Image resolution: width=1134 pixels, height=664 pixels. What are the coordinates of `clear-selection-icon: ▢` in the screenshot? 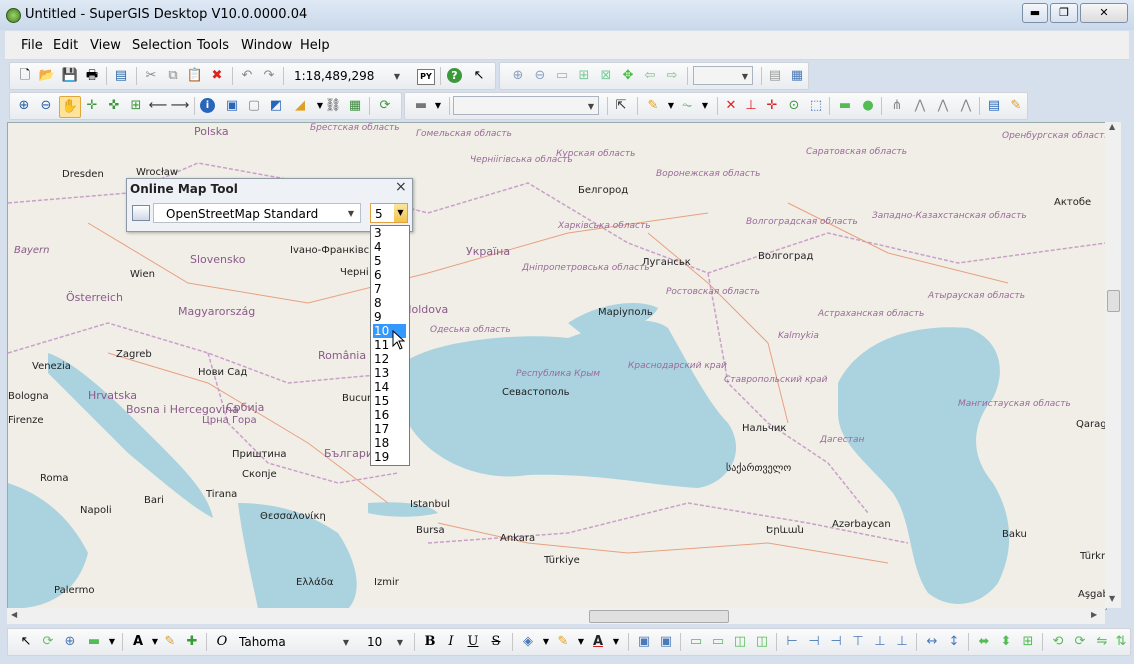 It's located at (254, 106).